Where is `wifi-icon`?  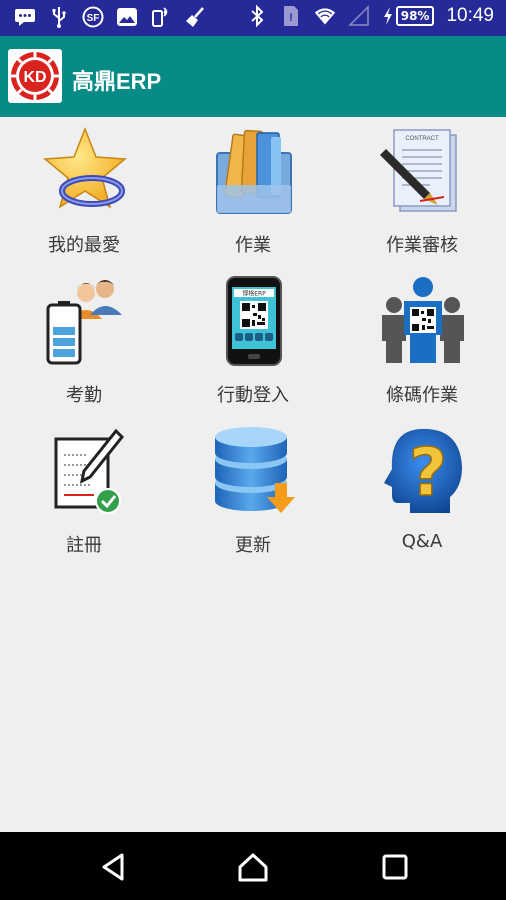 wifi-icon is located at coordinates (325, 16).